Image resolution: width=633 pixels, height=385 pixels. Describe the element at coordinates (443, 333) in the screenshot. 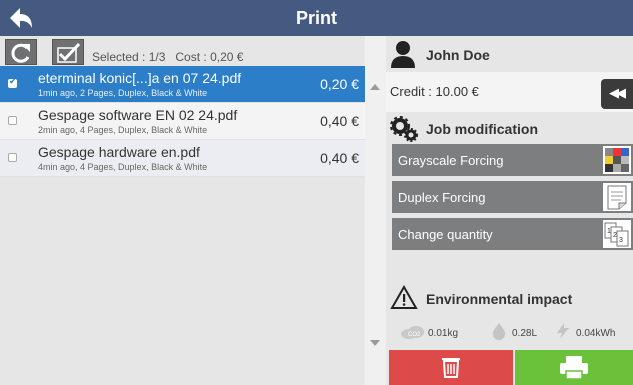

I see `co2-value: 0.01kg` at that location.